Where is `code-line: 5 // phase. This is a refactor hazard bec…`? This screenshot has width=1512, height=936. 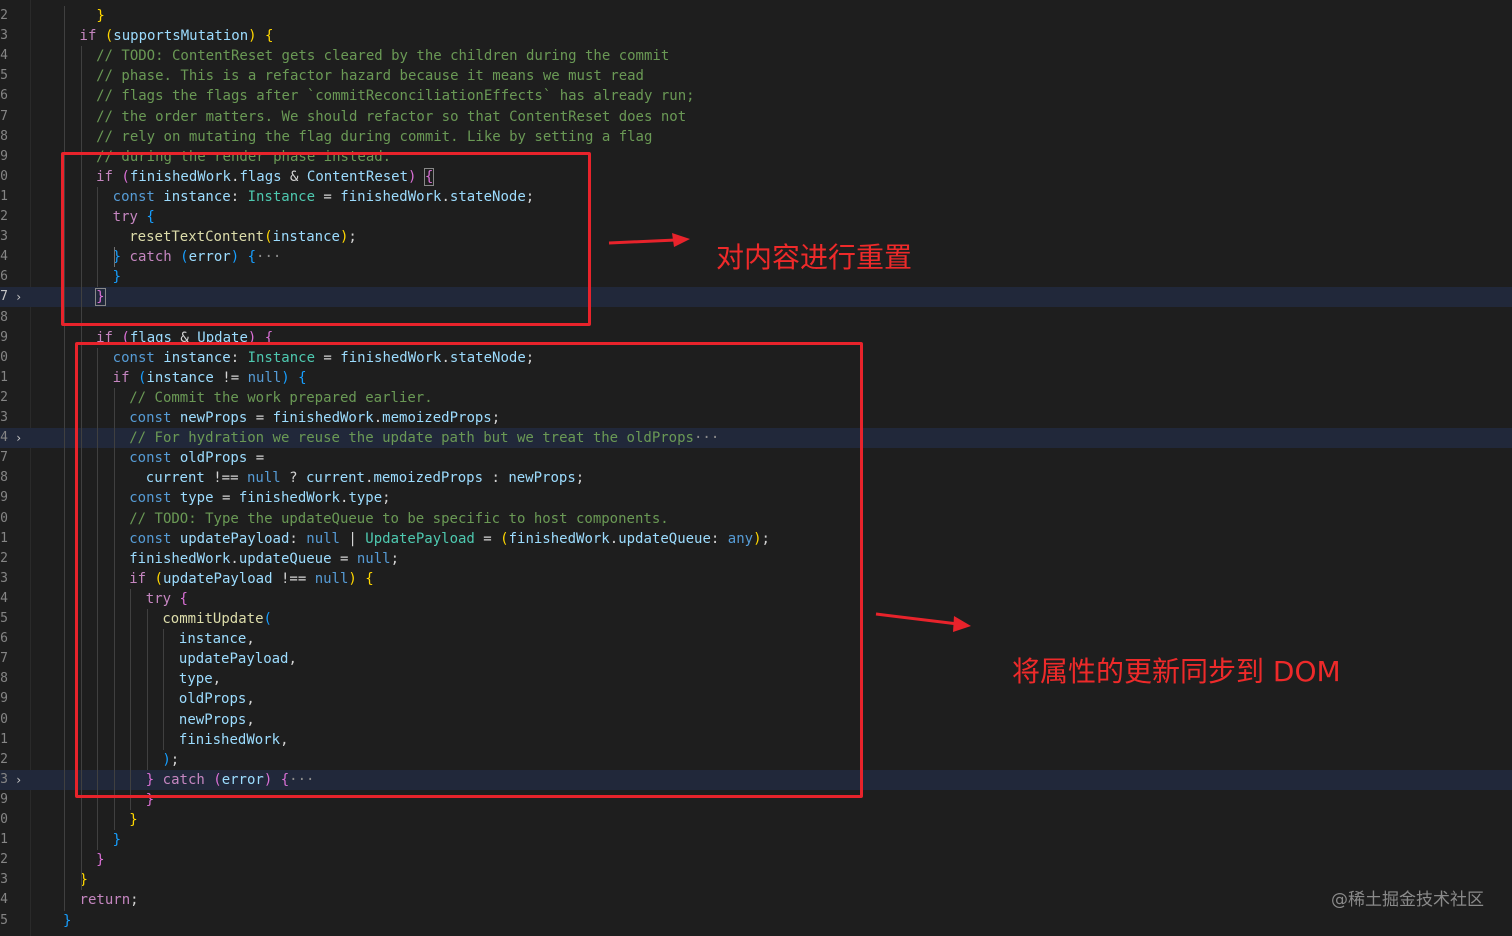 code-line: 5 // phase. This is a refactor hazard bec… is located at coordinates (756, 76).